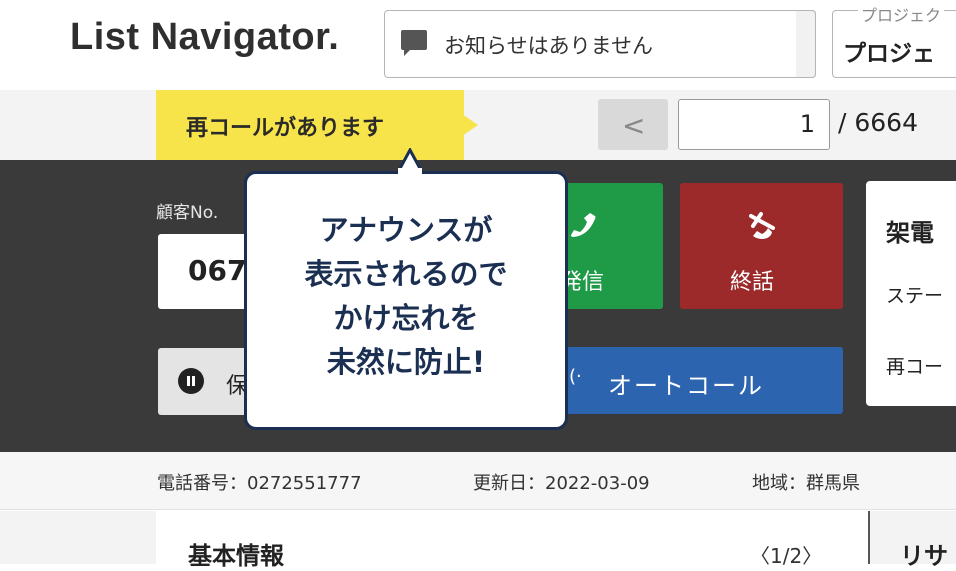  What do you see at coordinates (191, 381) in the screenshot?
I see `pause-icon` at bounding box center [191, 381].